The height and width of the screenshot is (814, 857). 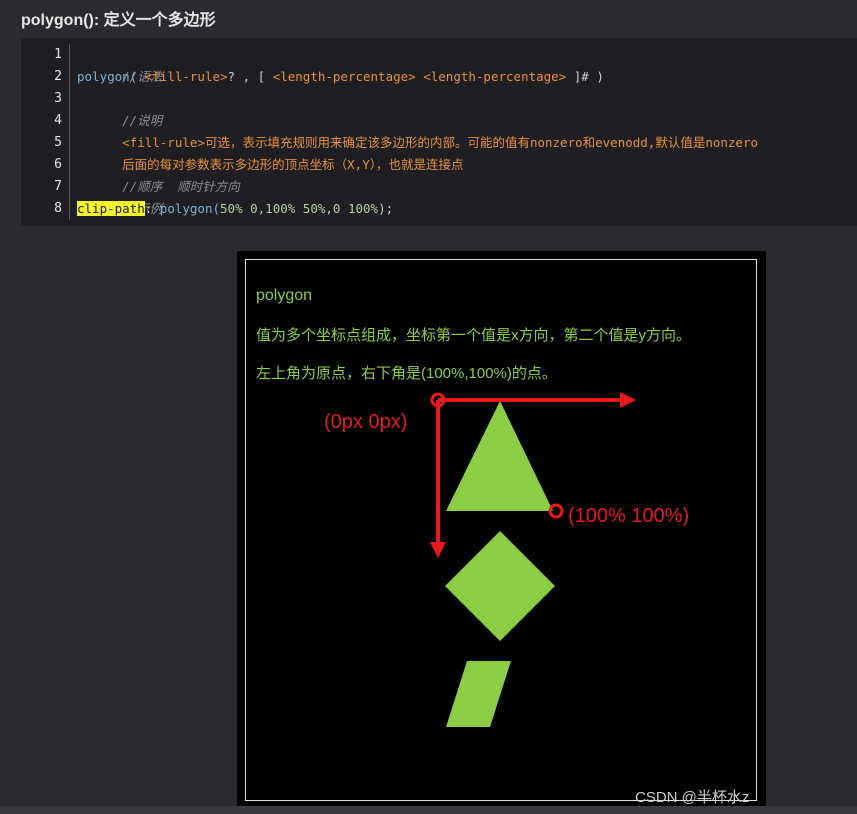 What do you see at coordinates (365, 422) in the screenshot?
I see `origin-label: (0px 0px)` at bounding box center [365, 422].